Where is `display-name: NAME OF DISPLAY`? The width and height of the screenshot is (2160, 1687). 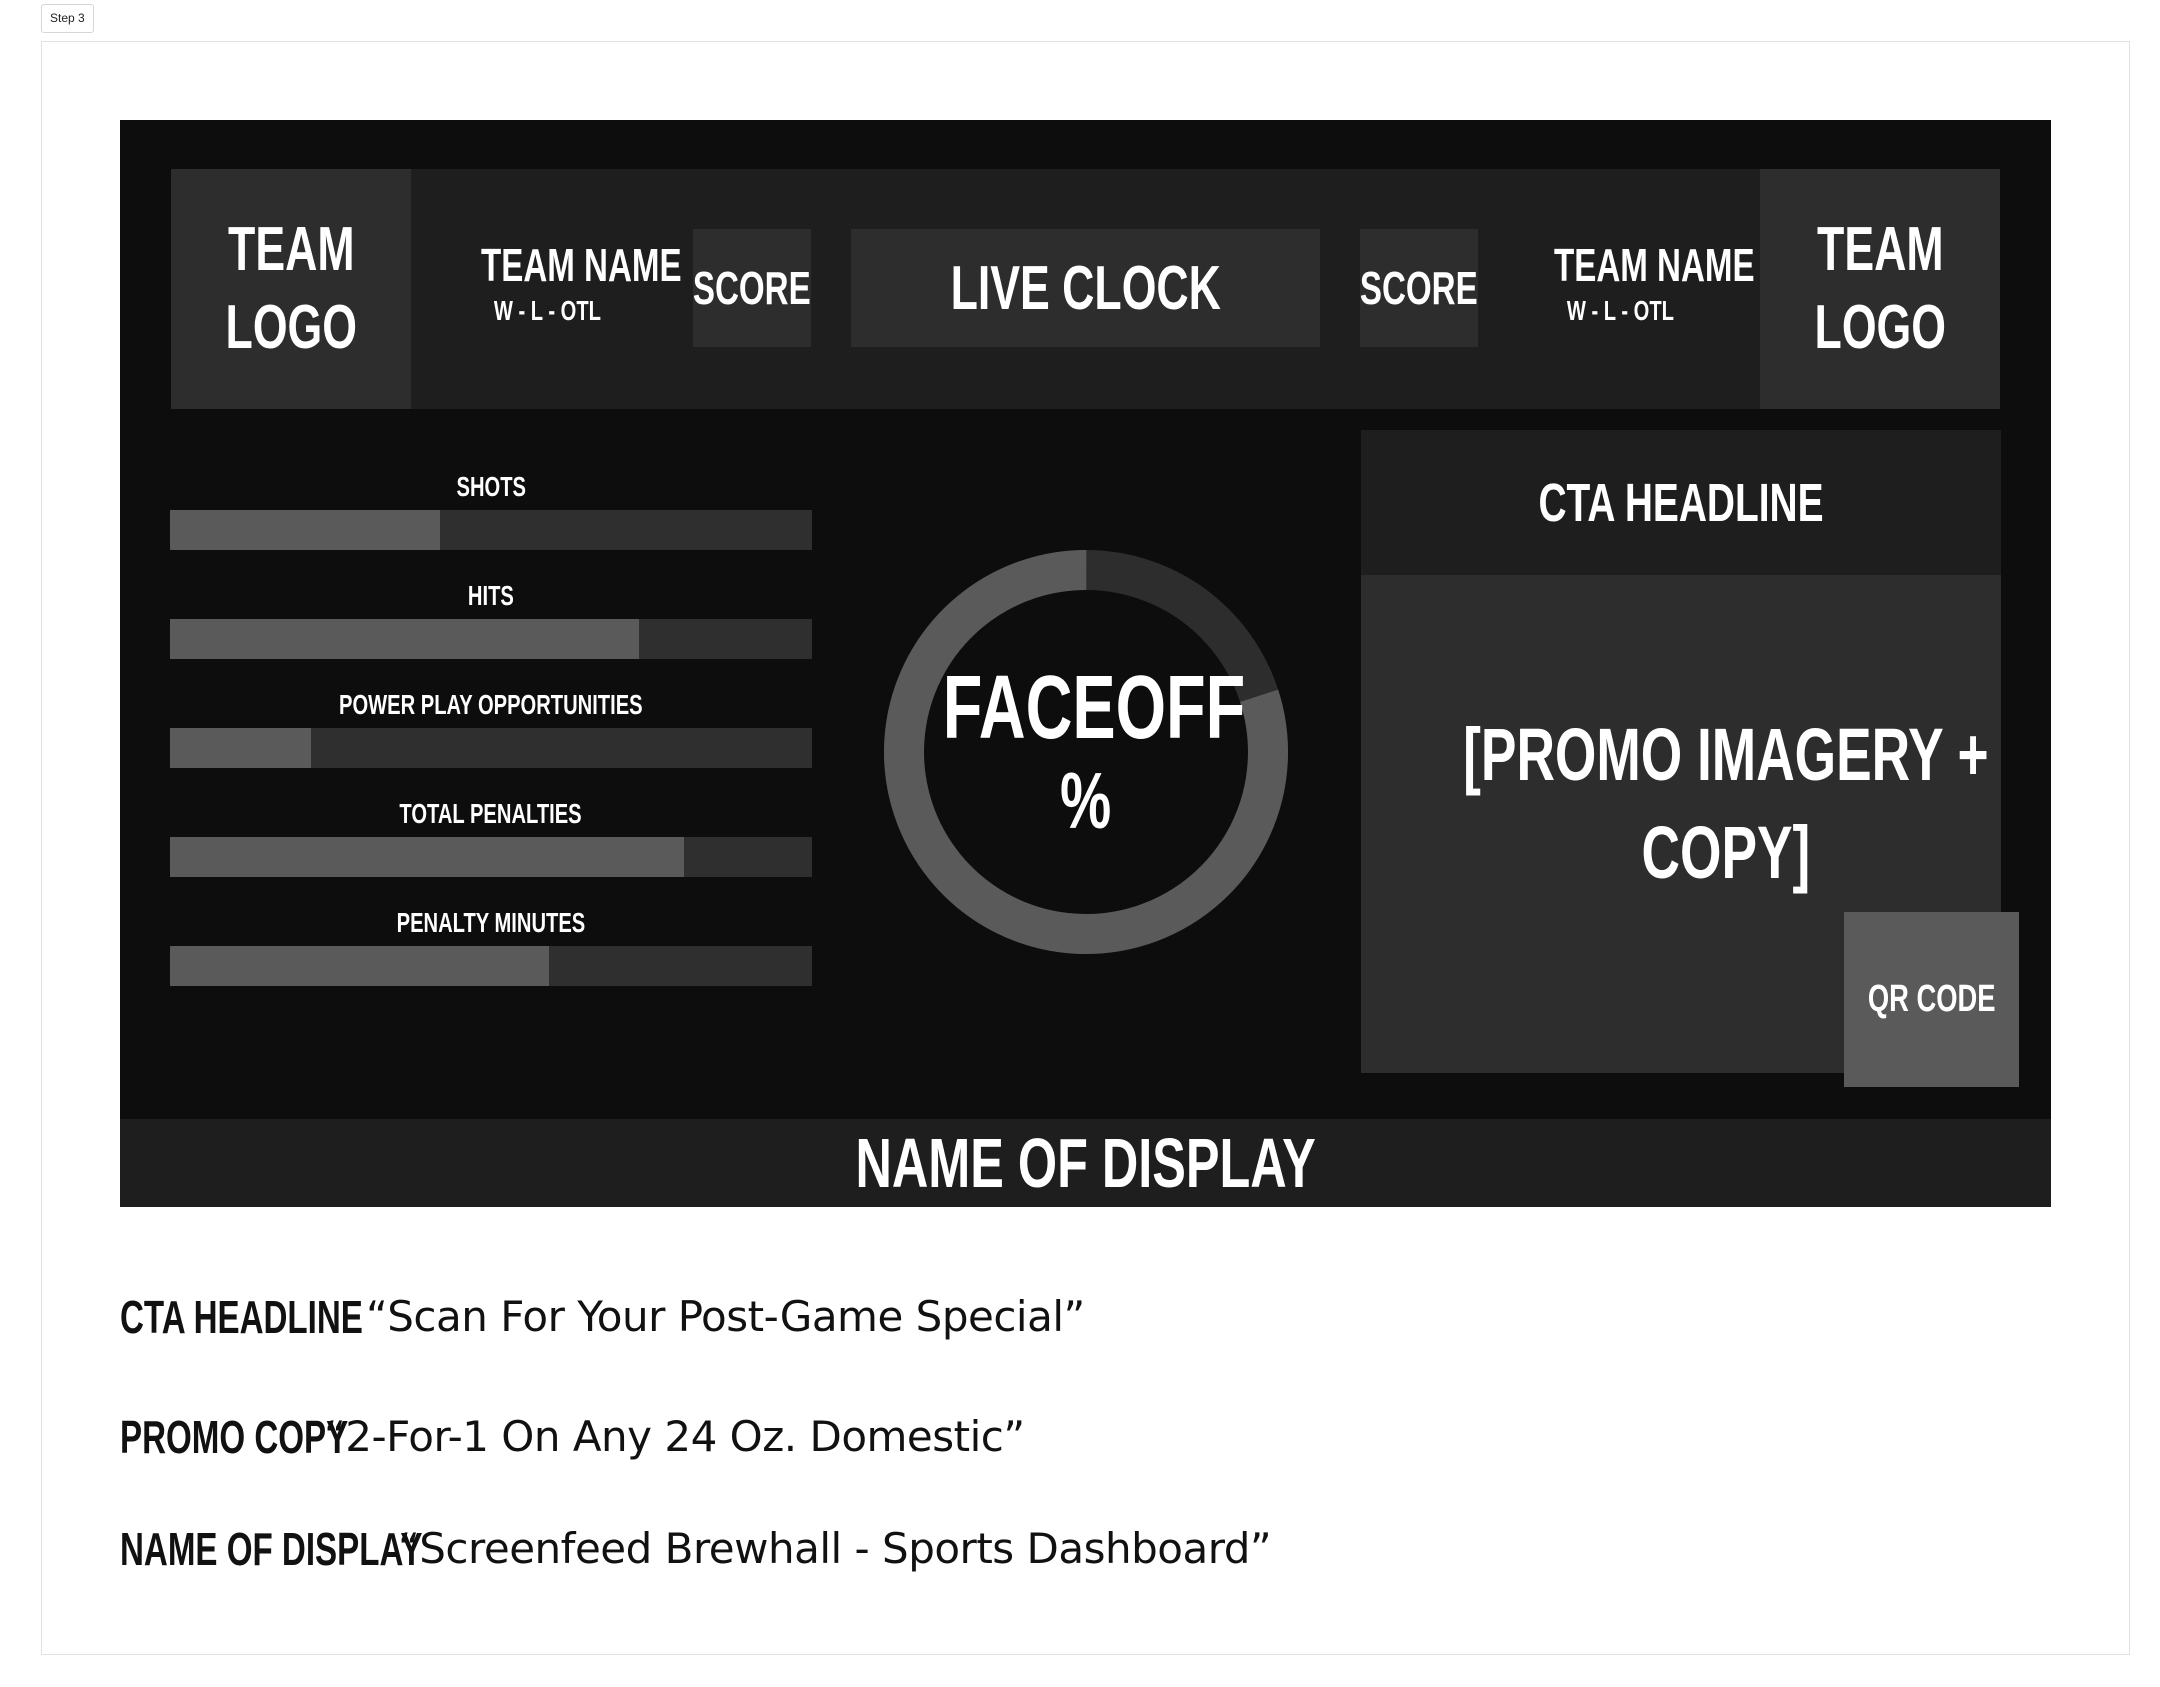 display-name: NAME OF DISPLAY is located at coordinates (1085, 1163).